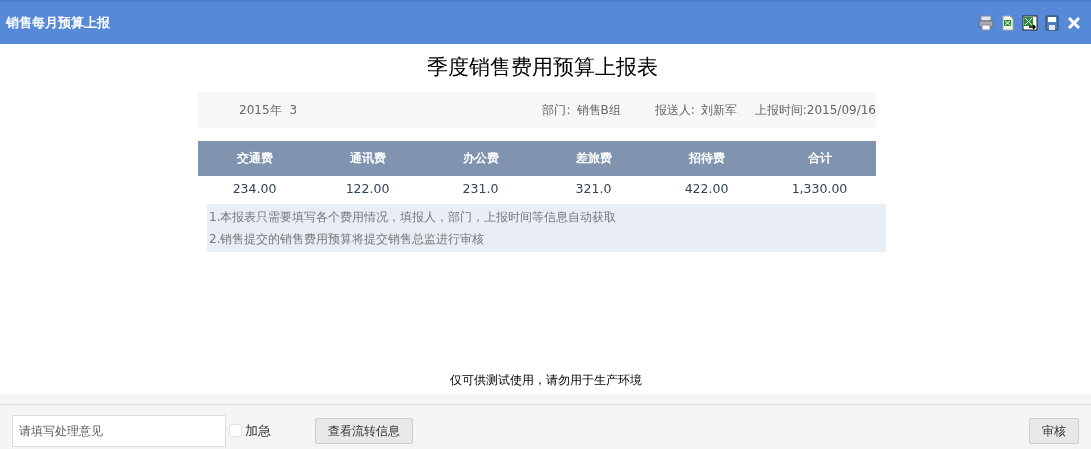  What do you see at coordinates (480, 189) in the screenshot?
I see `table-cell-text: 231.0` at bounding box center [480, 189].